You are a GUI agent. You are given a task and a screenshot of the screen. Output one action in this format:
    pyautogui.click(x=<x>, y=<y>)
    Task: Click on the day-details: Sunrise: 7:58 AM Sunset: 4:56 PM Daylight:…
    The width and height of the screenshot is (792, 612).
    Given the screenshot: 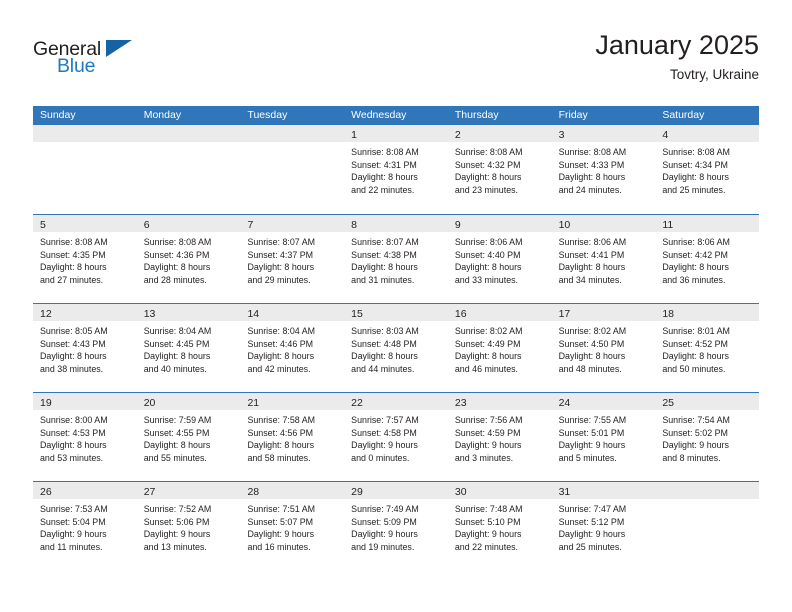 What is the action you would take?
    pyautogui.click(x=292, y=437)
    